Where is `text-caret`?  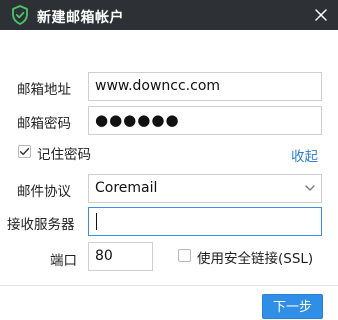
text-caret is located at coordinates (96, 221).